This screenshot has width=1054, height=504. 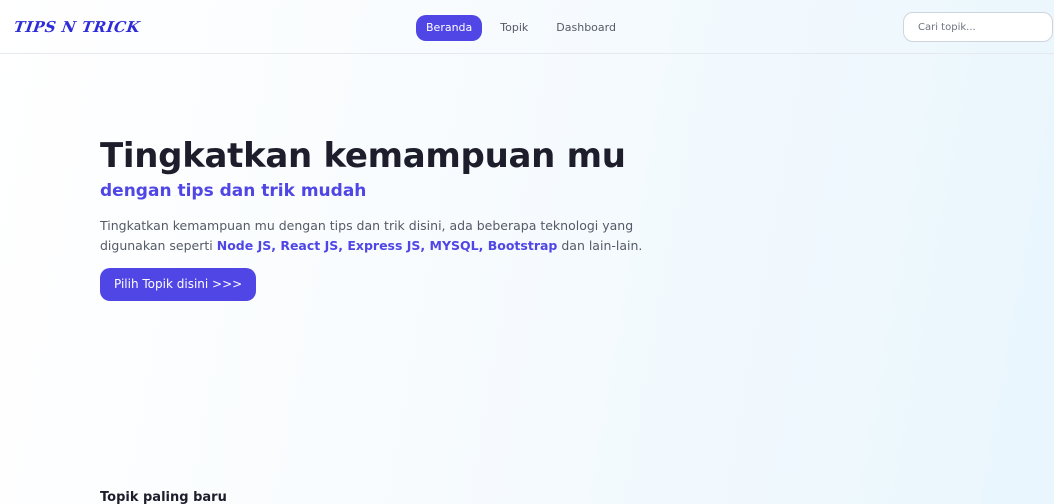 What do you see at coordinates (586, 28) in the screenshot?
I see `nav-link-dashboard: Dashboard` at bounding box center [586, 28].